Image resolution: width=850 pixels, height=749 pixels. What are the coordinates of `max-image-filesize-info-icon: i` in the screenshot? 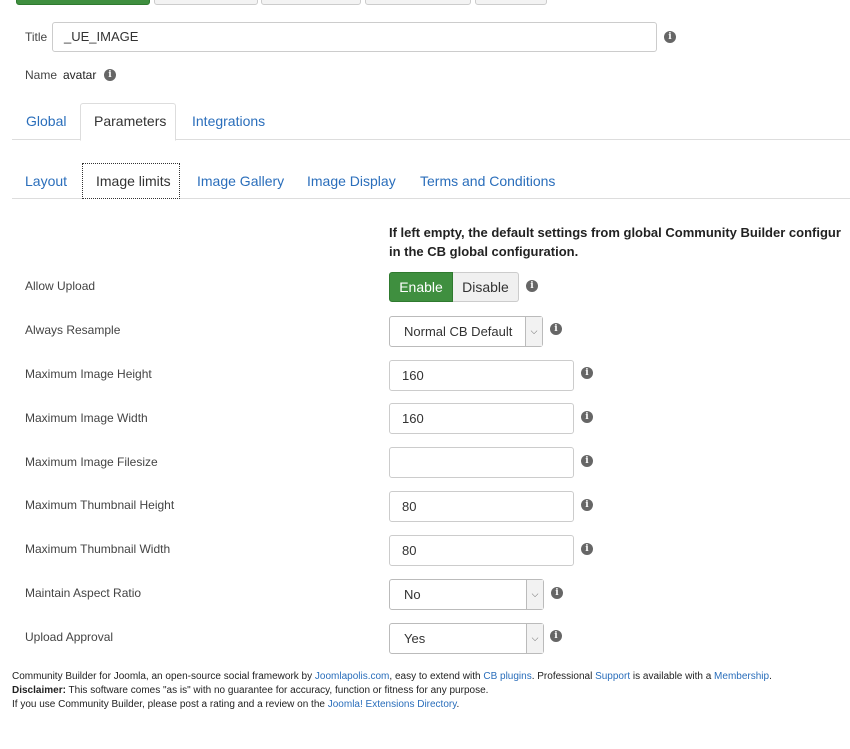 It's located at (587, 461).